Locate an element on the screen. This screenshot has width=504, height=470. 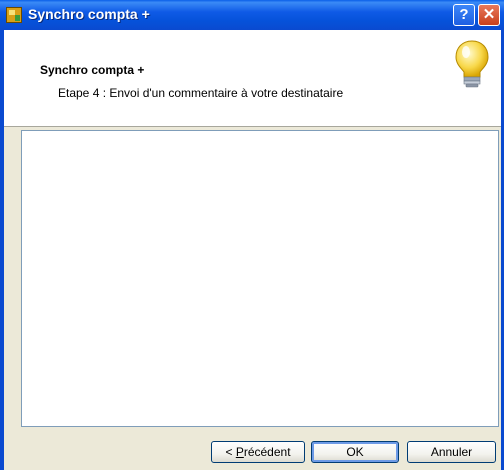
window-left-border is located at coordinates (2, 250).